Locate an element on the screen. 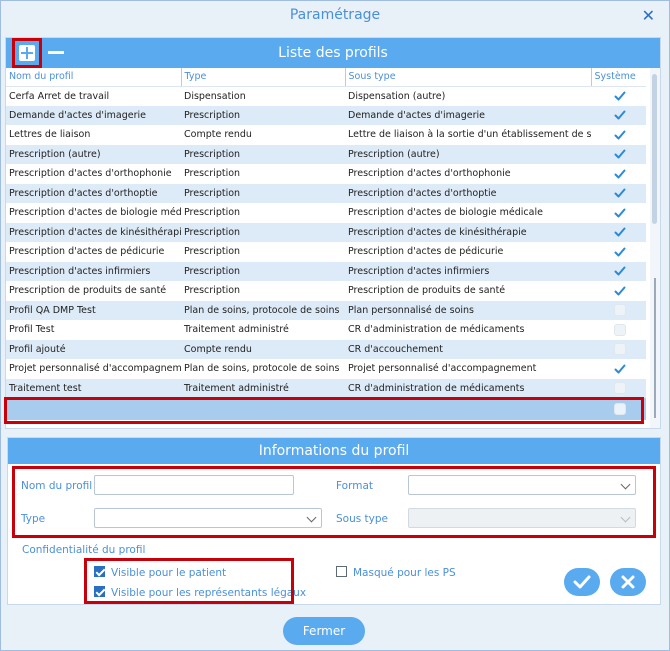  profile-info-title: Informations du profil is located at coordinates (334, 451).